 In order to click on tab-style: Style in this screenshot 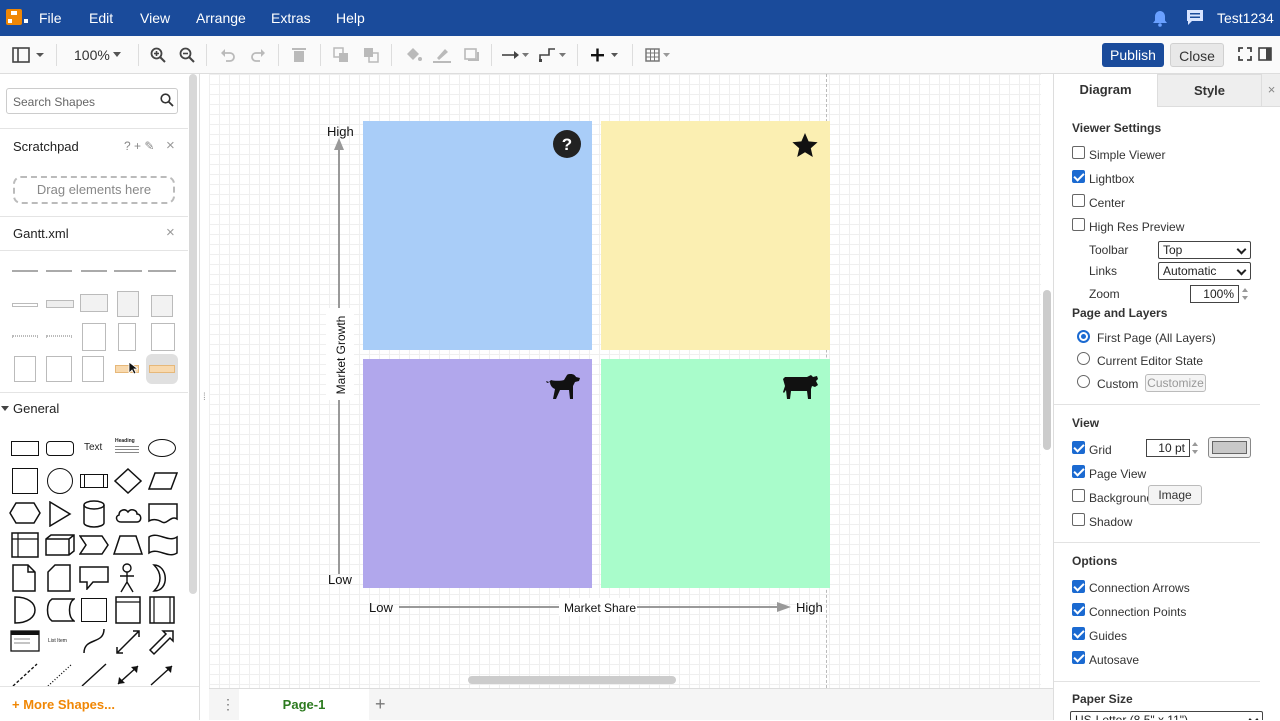, I will do `click(1209, 90)`.